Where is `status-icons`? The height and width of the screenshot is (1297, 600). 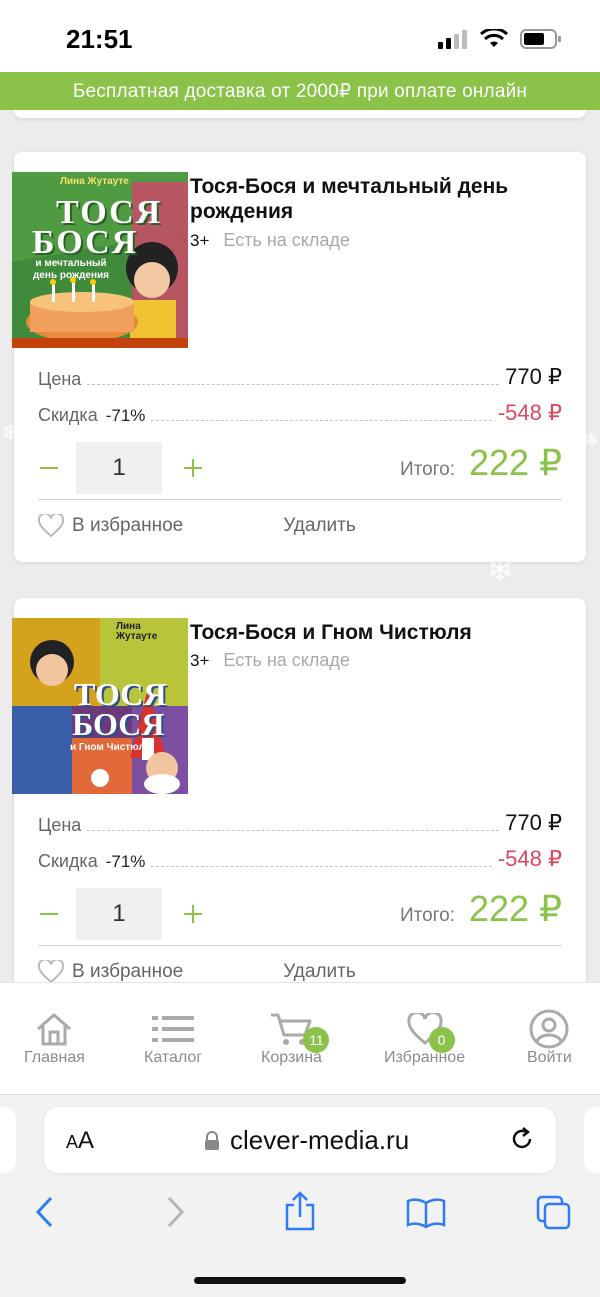
status-icons is located at coordinates (500, 39).